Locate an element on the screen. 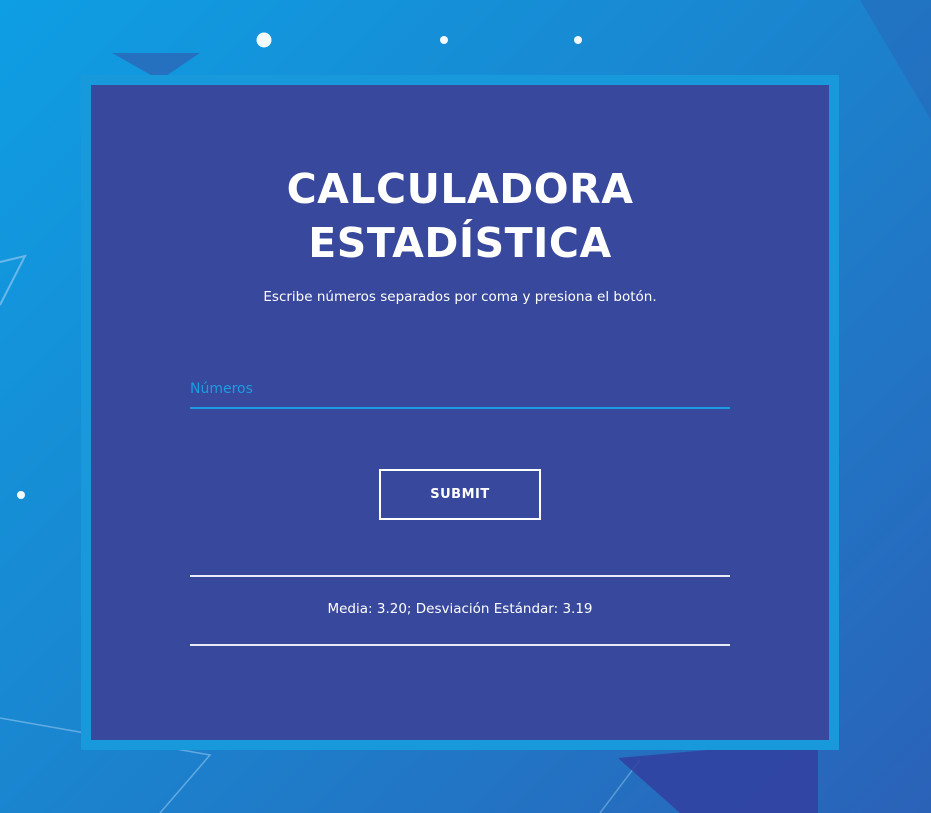 This screenshot has width=931, height=813. page-title: CALCULADORA ESTADÍSTICA is located at coordinates (460, 216).